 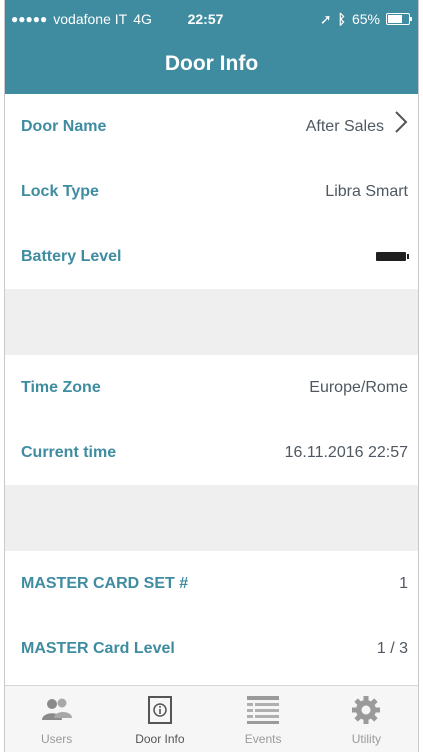 What do you see at coordinates (211, 191) in the screenshot?
I see `lock-type-row: Lock Type Libra Smart` at bounding box center [211, 191].